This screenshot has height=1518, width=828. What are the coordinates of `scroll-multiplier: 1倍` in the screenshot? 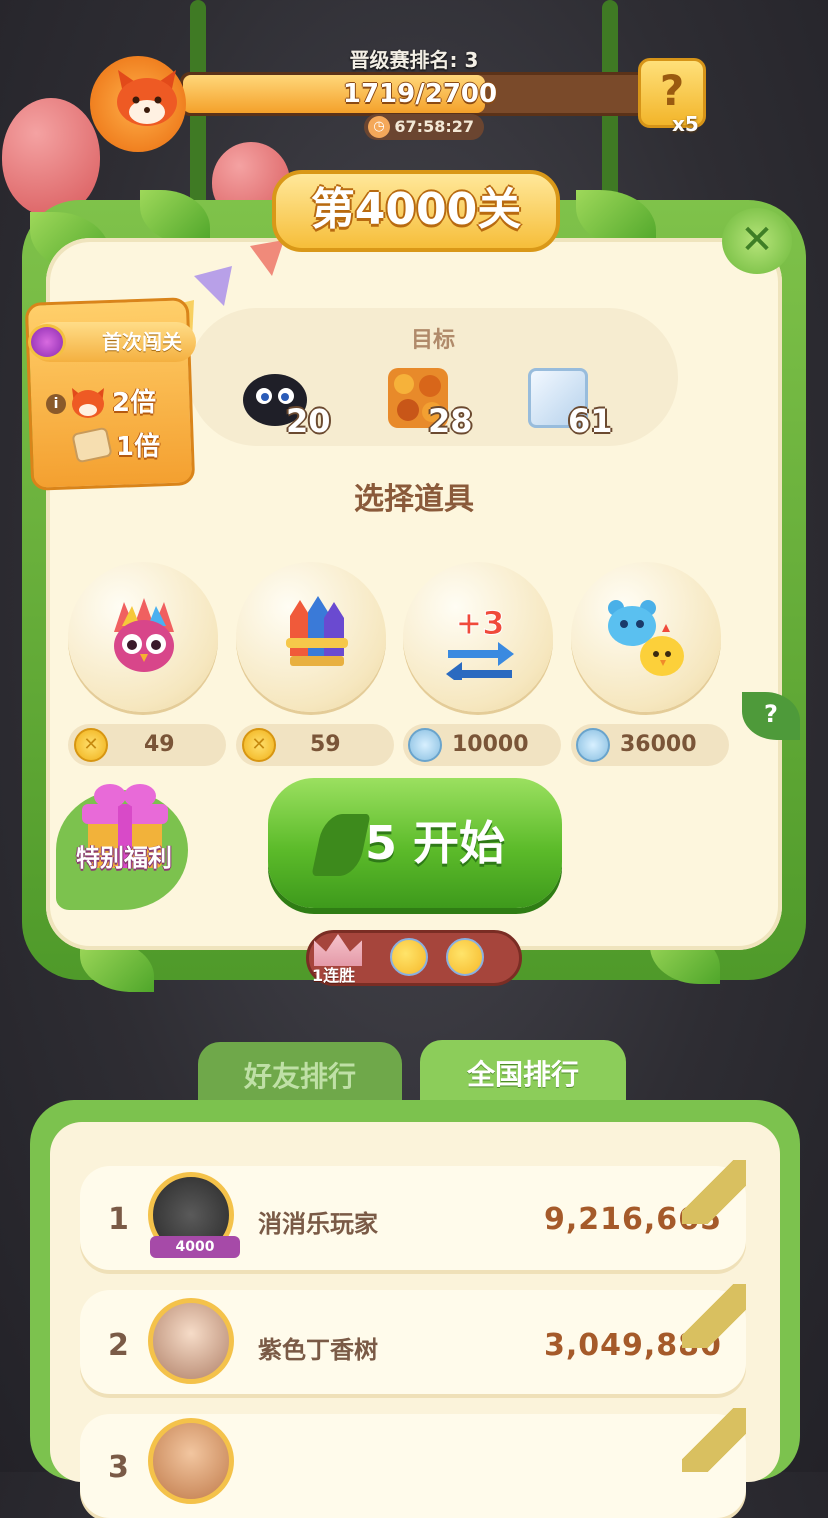 It's located at (138, 447).